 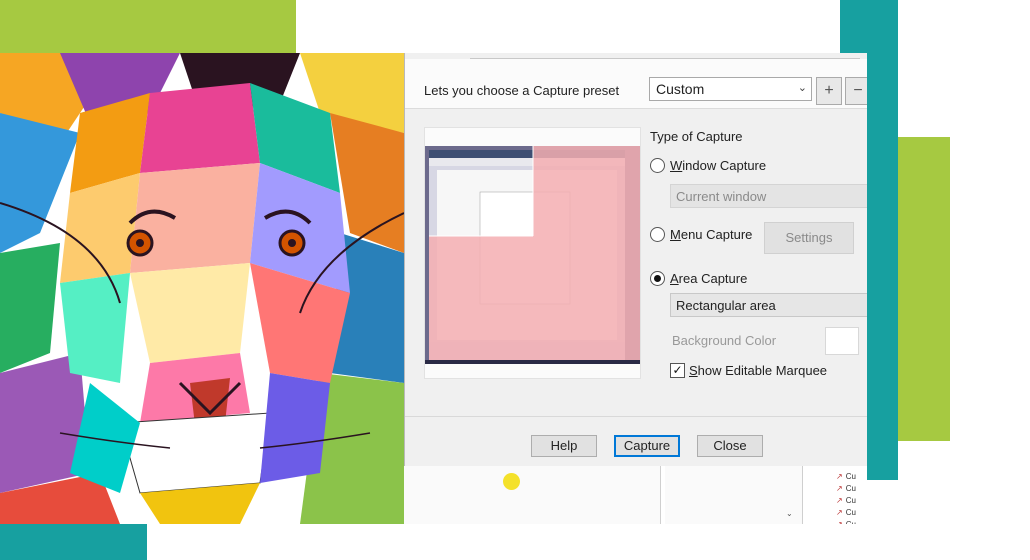 I want to click on dialog-footer: Help Capture Close, so click(x=636, y=441).